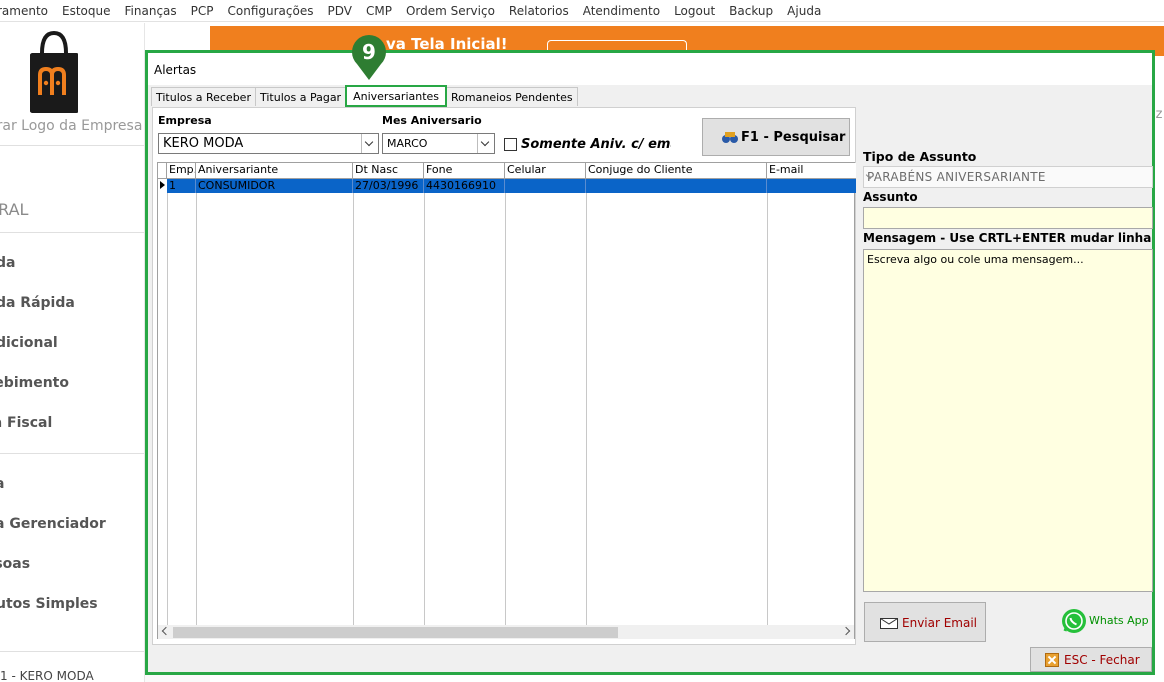 This screenshot has height=682, width=1164. Describe the element at coordinates (811, 171) in the screenshot. I see `column-header-email: E-mail` at that location.